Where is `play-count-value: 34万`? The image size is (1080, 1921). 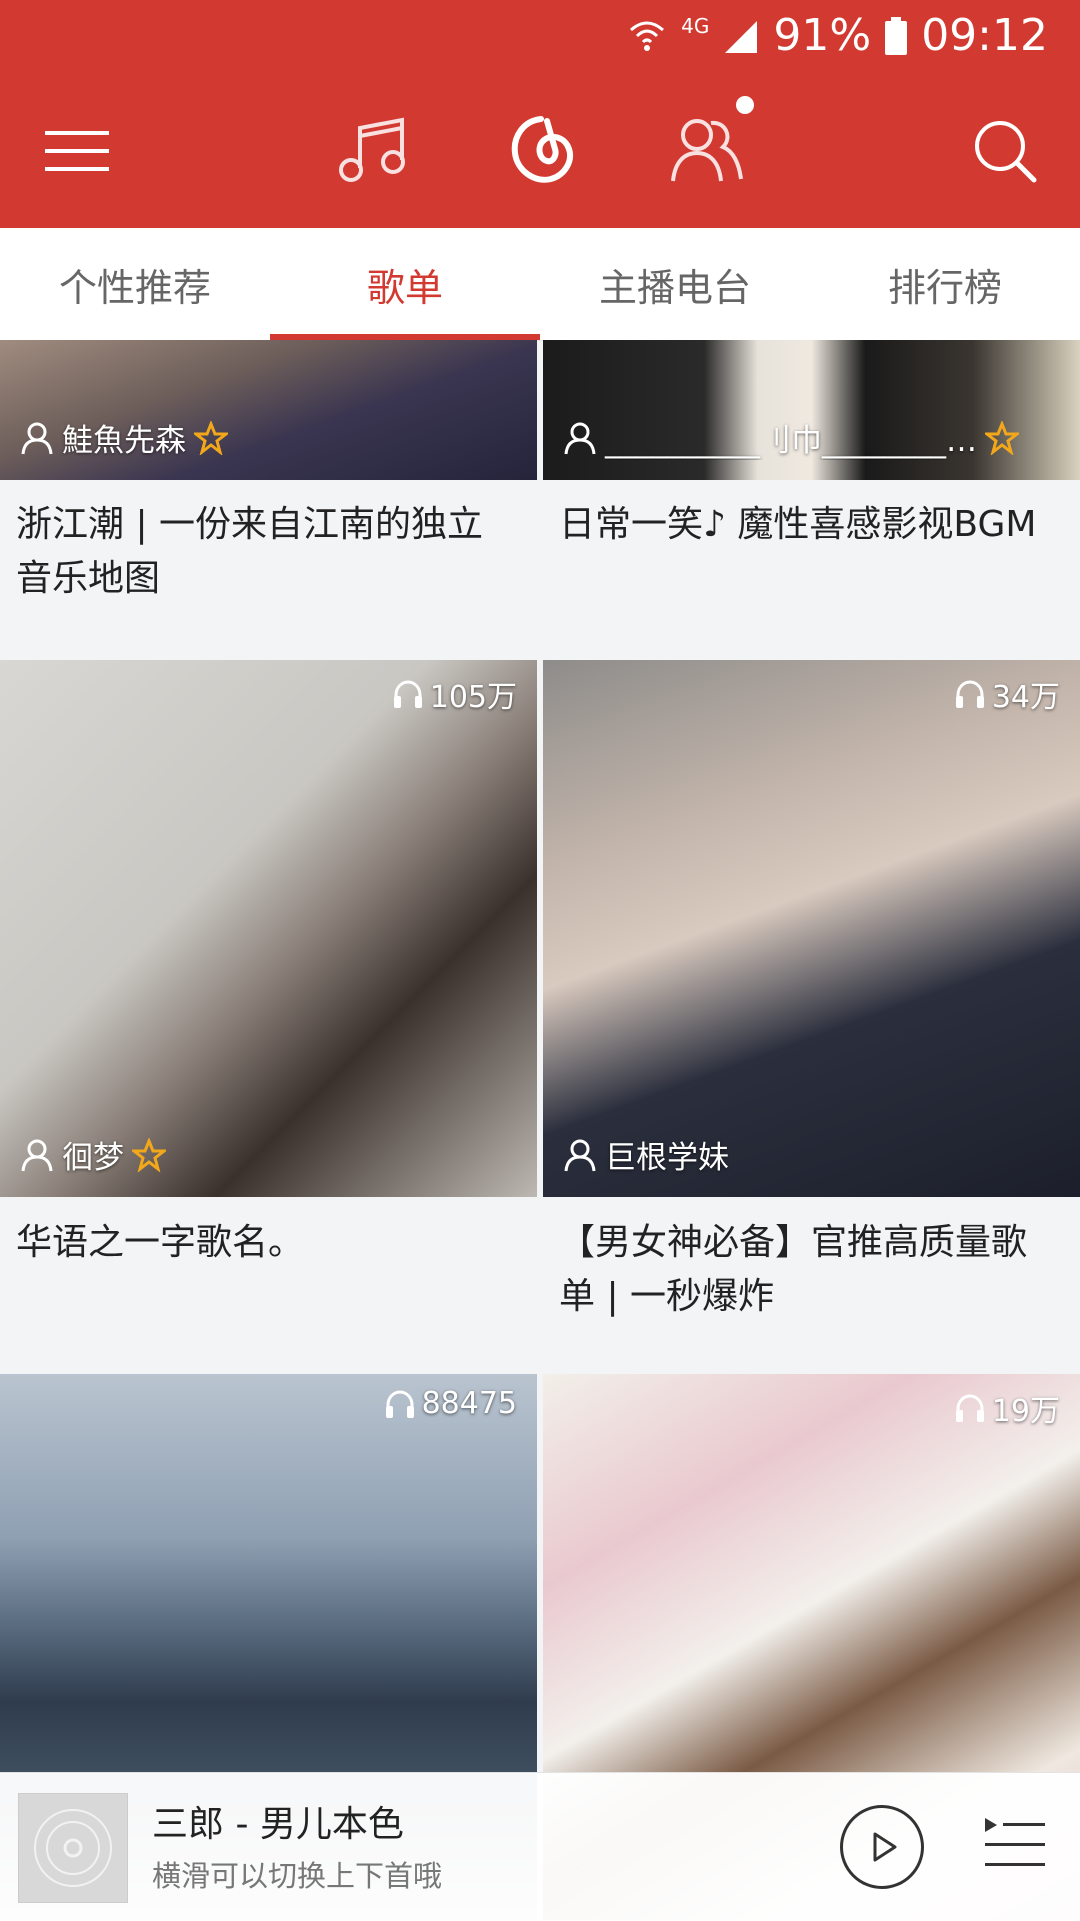
play-count-value: 34万 is located at coordinates (1025, 697).